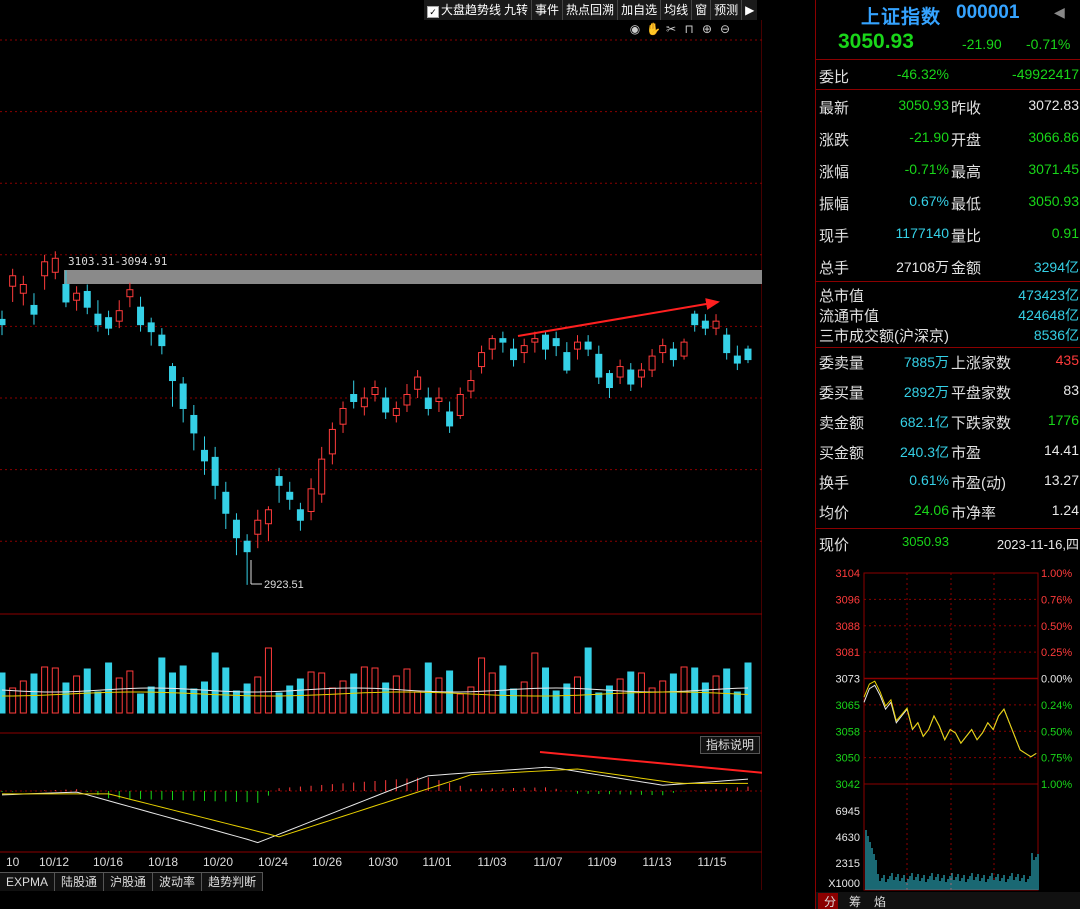  What do you see at coordinates (80, 882) in the screenshot?
I see `tab-hk-connect: 陆股通` at bounding box center [80, 882].